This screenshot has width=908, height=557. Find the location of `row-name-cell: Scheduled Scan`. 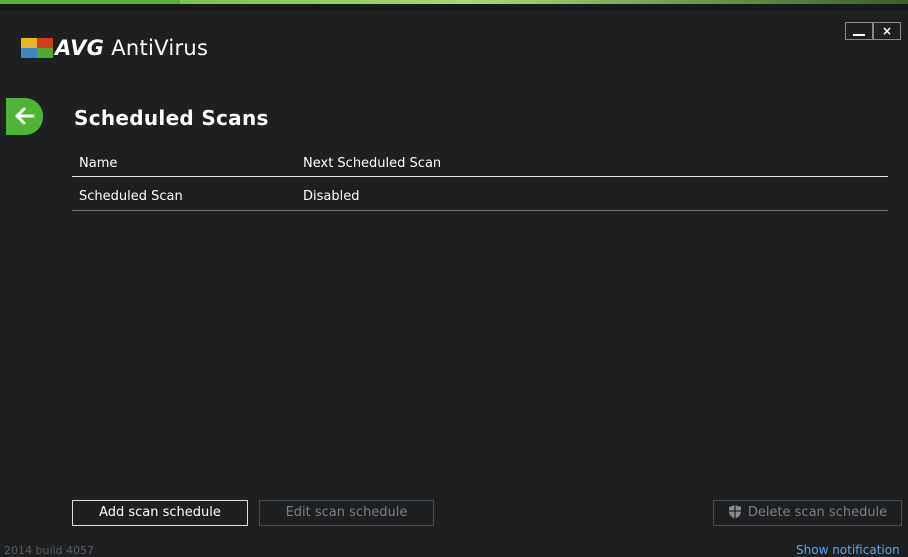

row-name-cell: Scheduled Scan is located at coordinates (131, 196).